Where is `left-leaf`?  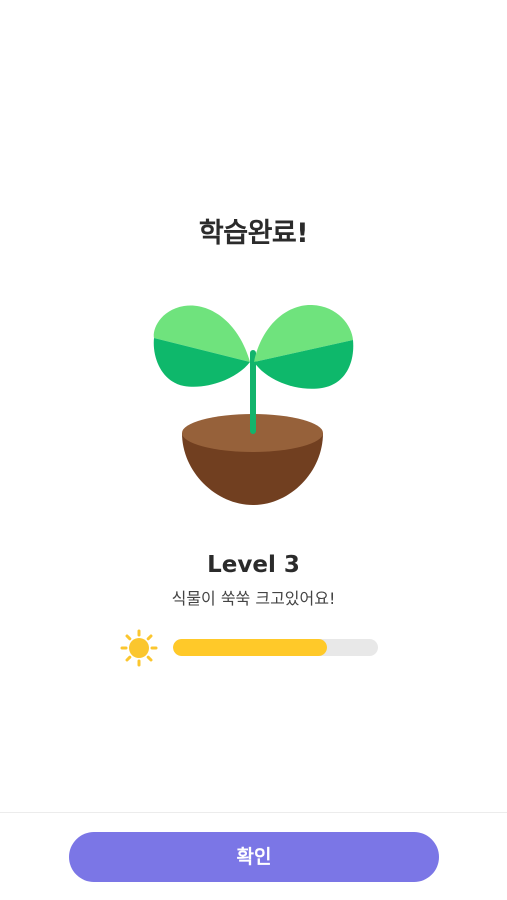 left-leaf is located at coordinates (201, 346).